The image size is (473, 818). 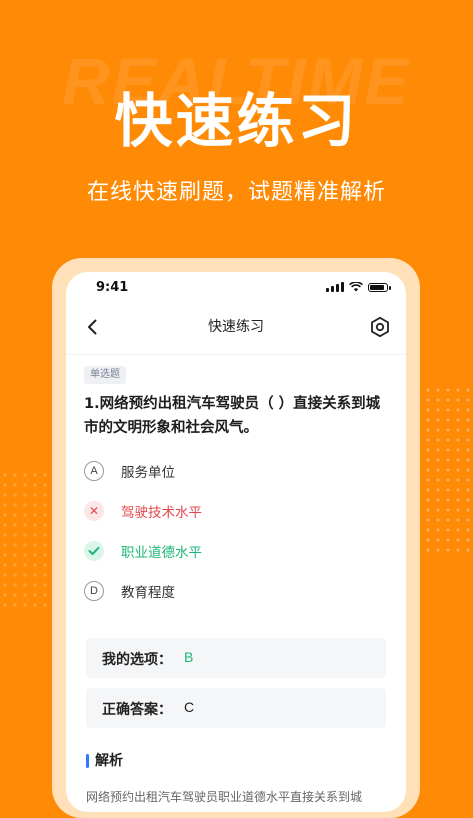 I want to click on settings-icon, so click(x=380, y=327).